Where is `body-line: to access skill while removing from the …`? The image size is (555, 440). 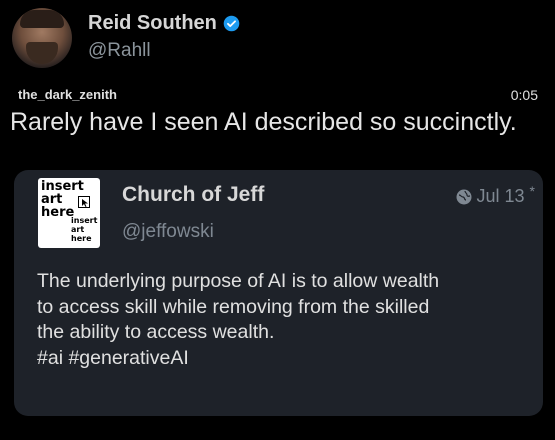
body-line: to access skill while removing from the … is located at coordinates (233, 306).